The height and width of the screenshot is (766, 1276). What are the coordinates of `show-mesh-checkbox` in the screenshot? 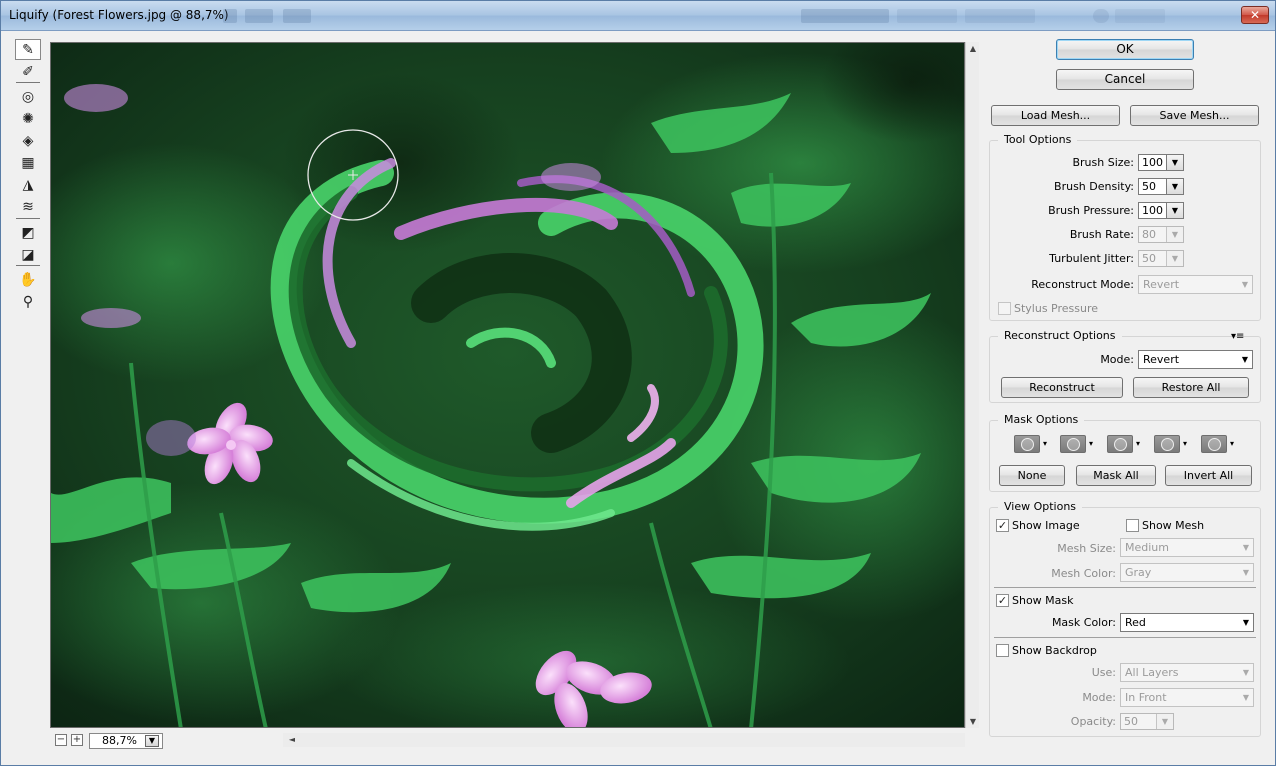 It's located at (1132, 525).